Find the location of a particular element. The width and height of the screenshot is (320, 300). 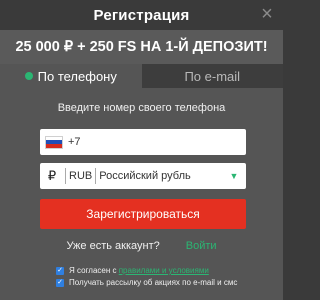

phone-field: +7 is located at coordinates (143, 142).